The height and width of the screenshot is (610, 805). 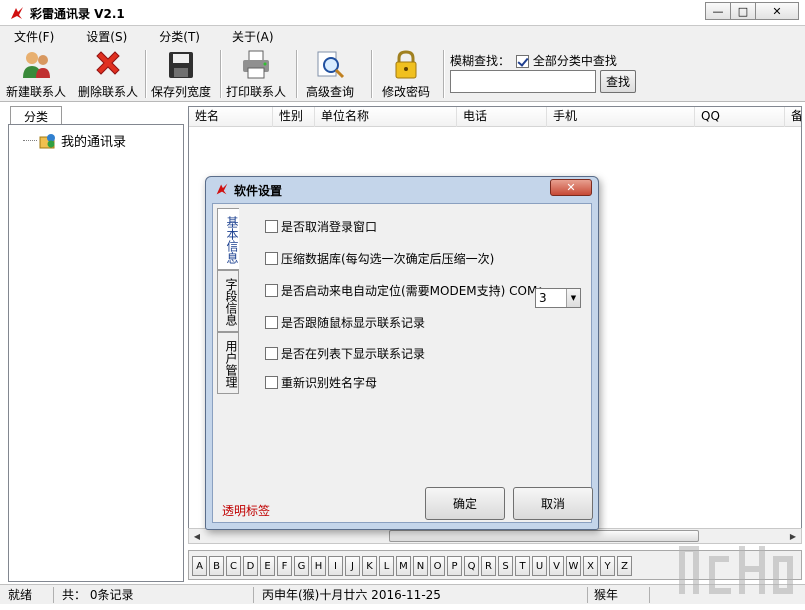 I want to click on search-all-categories: 全部分类中查找, so click(x=566, y=60).